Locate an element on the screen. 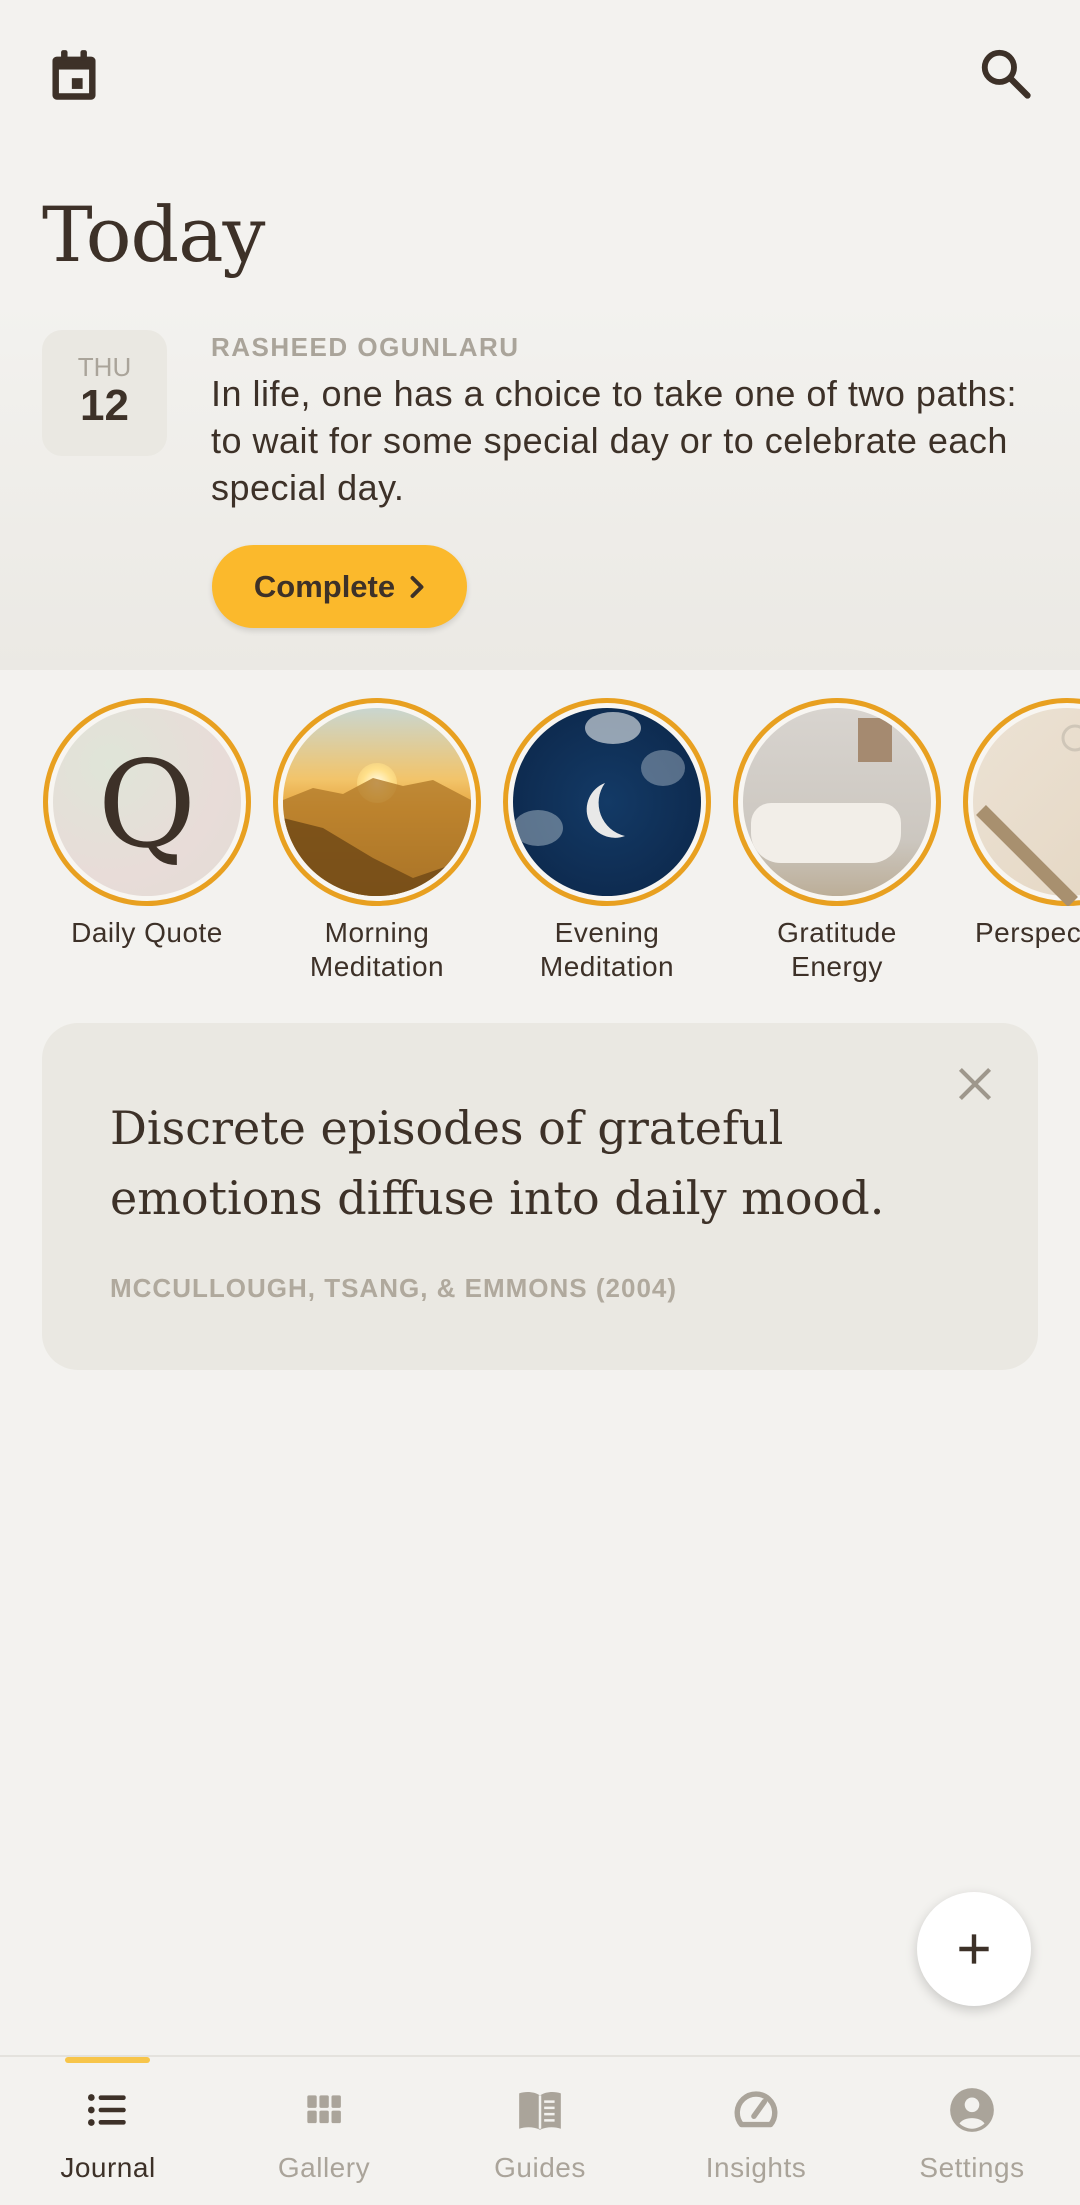  nav-label: Journal is located at coordinates (108, 2168).